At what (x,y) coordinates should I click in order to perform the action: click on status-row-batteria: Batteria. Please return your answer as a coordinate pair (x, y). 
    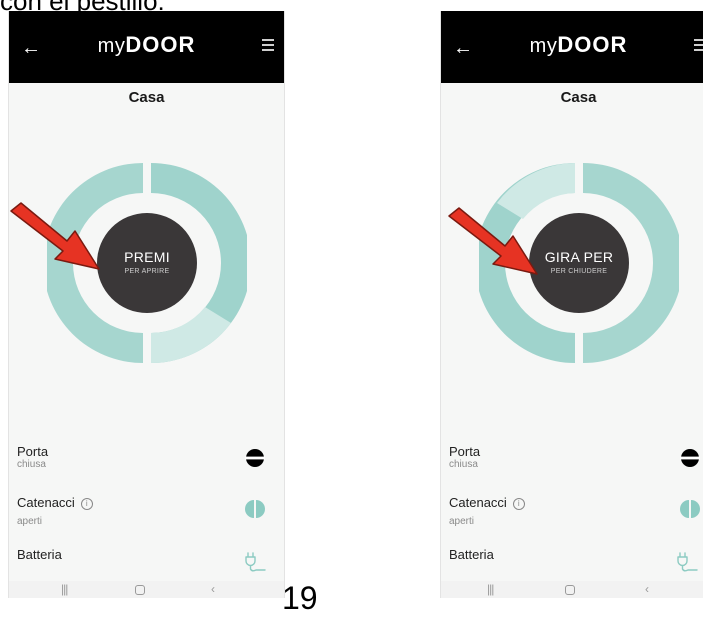
    Looking at the image, I should click on (576, 554).